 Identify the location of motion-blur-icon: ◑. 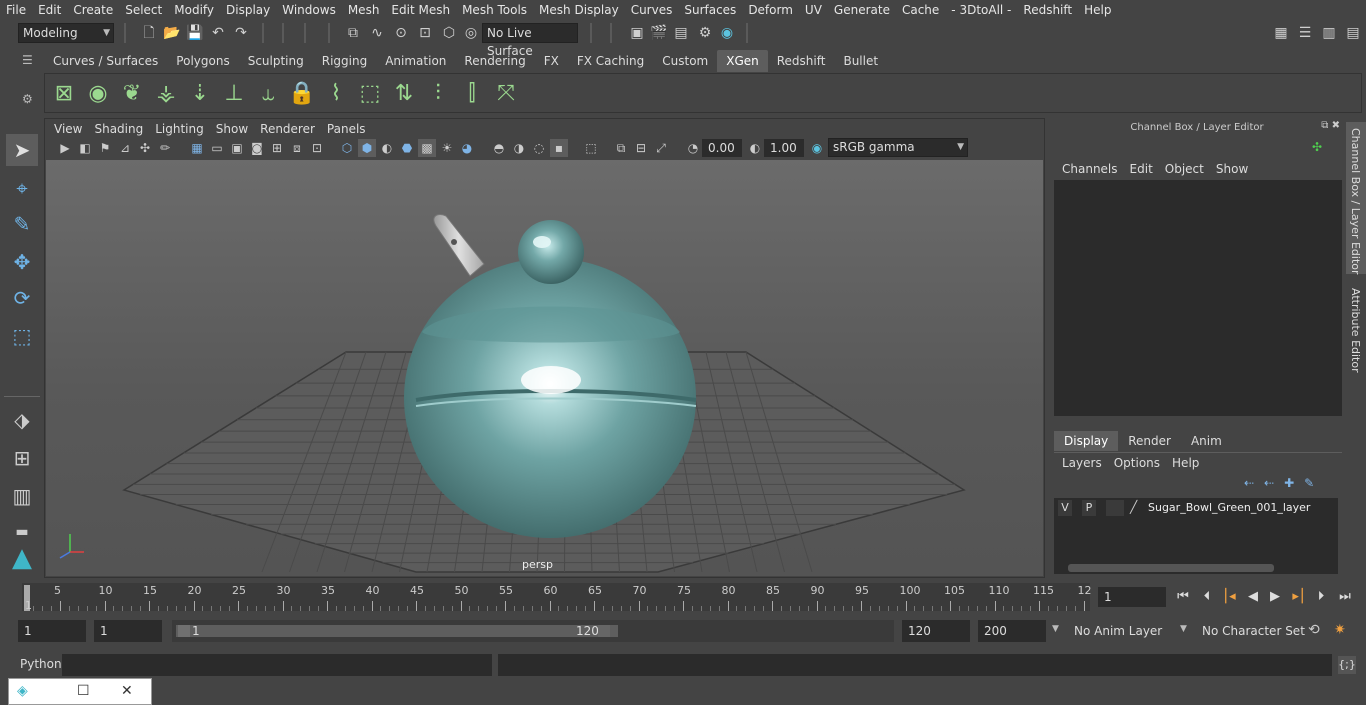
(519, 148).